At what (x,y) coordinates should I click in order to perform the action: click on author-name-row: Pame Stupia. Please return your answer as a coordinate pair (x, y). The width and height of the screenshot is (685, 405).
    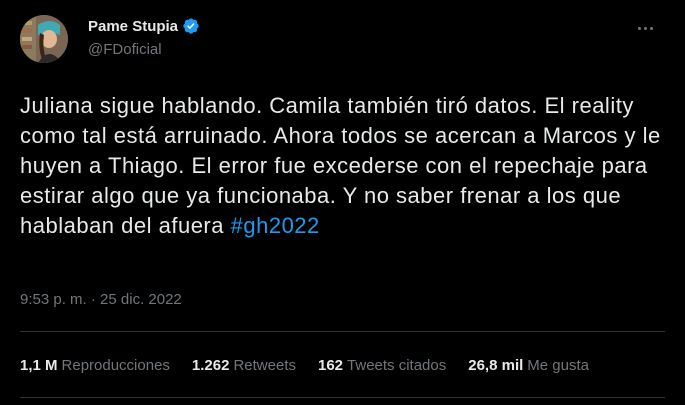
    Looking at the image, I should click on (144, 26).